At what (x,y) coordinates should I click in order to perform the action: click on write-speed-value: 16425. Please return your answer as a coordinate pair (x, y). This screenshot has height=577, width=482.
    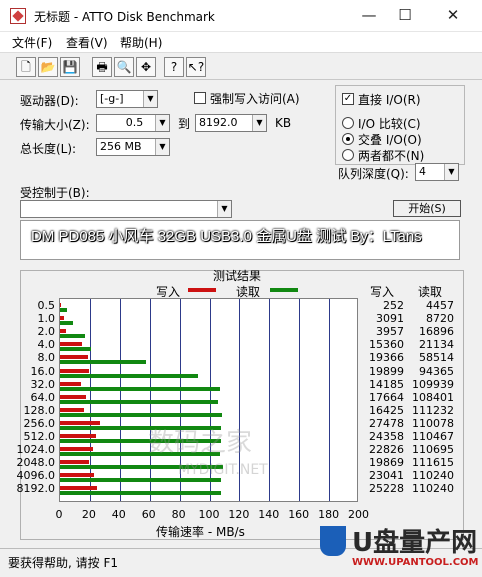
    Looking at the image, I should click on (386, 410).